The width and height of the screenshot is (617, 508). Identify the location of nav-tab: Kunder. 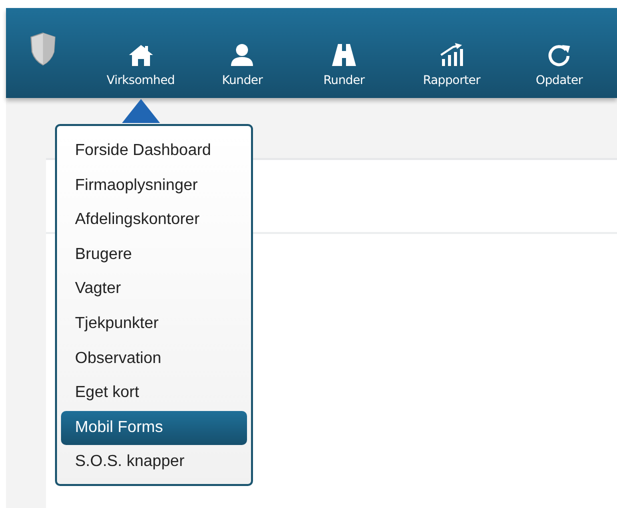
(242, 79).